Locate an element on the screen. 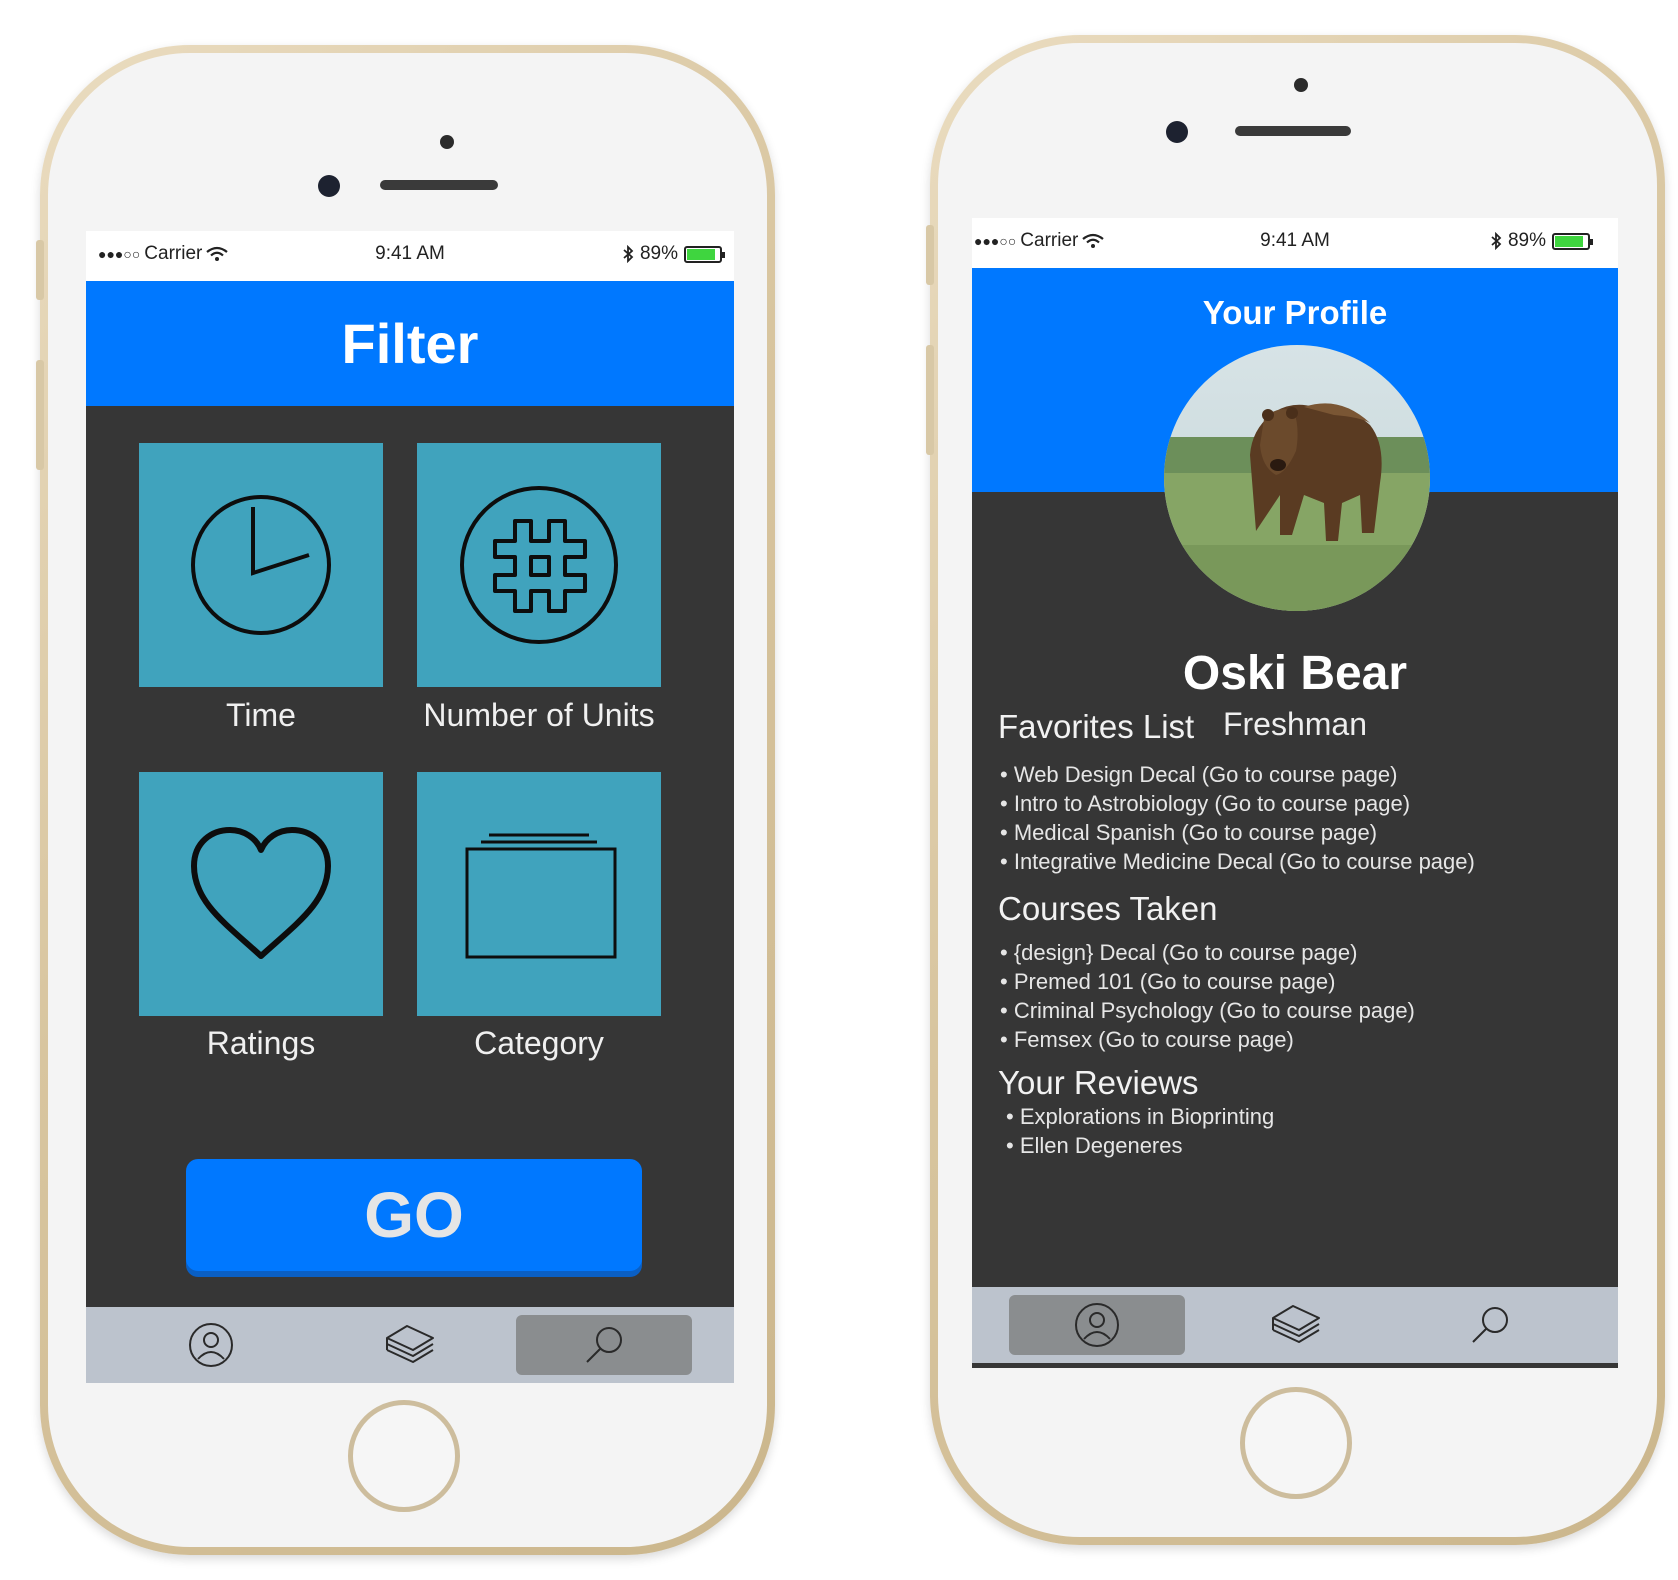  filter-option-label: Category is located at coordinates (539, 1043).